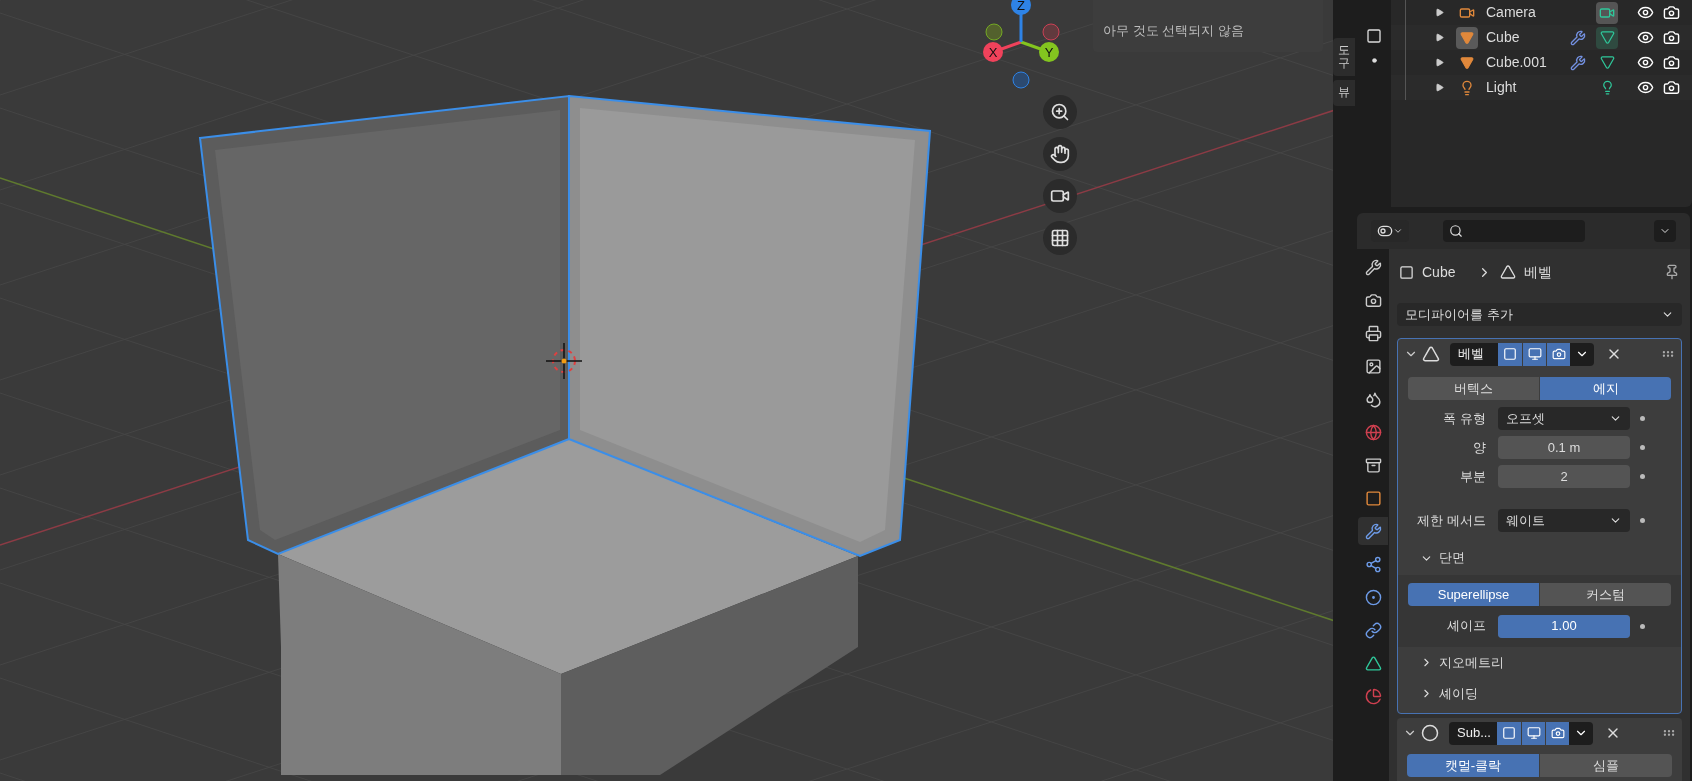 This screenshot has height=781, width=1692. Describe the element at coordinates (1528, 62) in the screenshot. I see `outliner-item: Cube.001` at that location.